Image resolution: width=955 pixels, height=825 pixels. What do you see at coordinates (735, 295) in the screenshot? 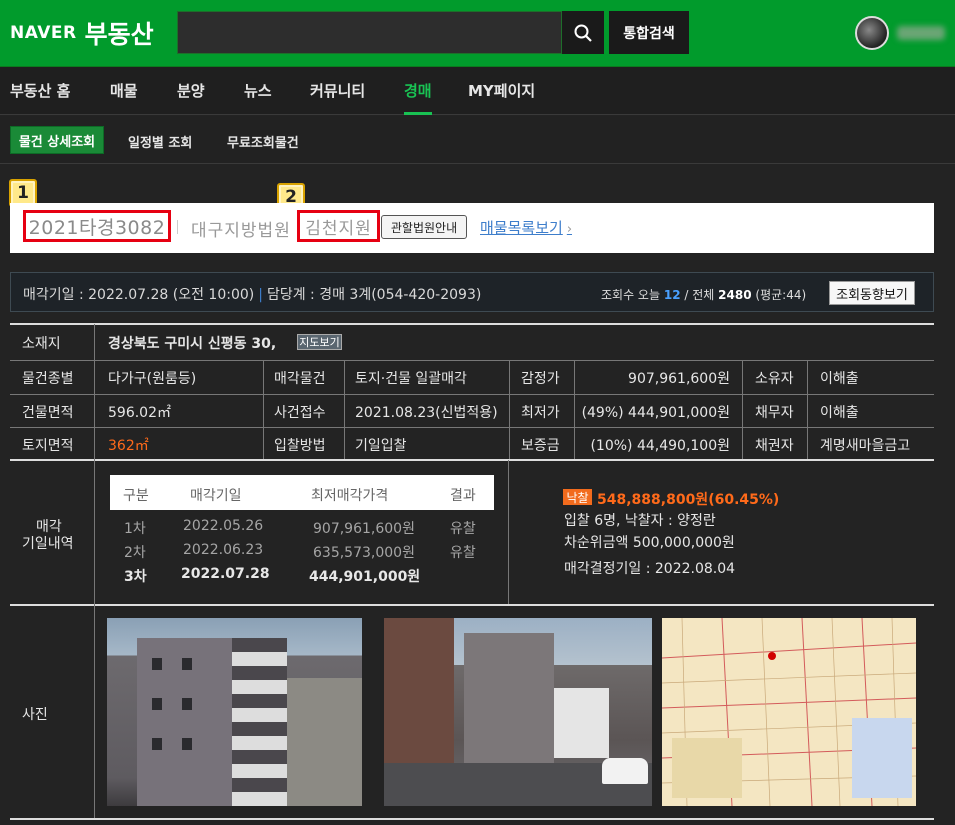
I see `views-total: 2480` at bounding box center [735, 295].